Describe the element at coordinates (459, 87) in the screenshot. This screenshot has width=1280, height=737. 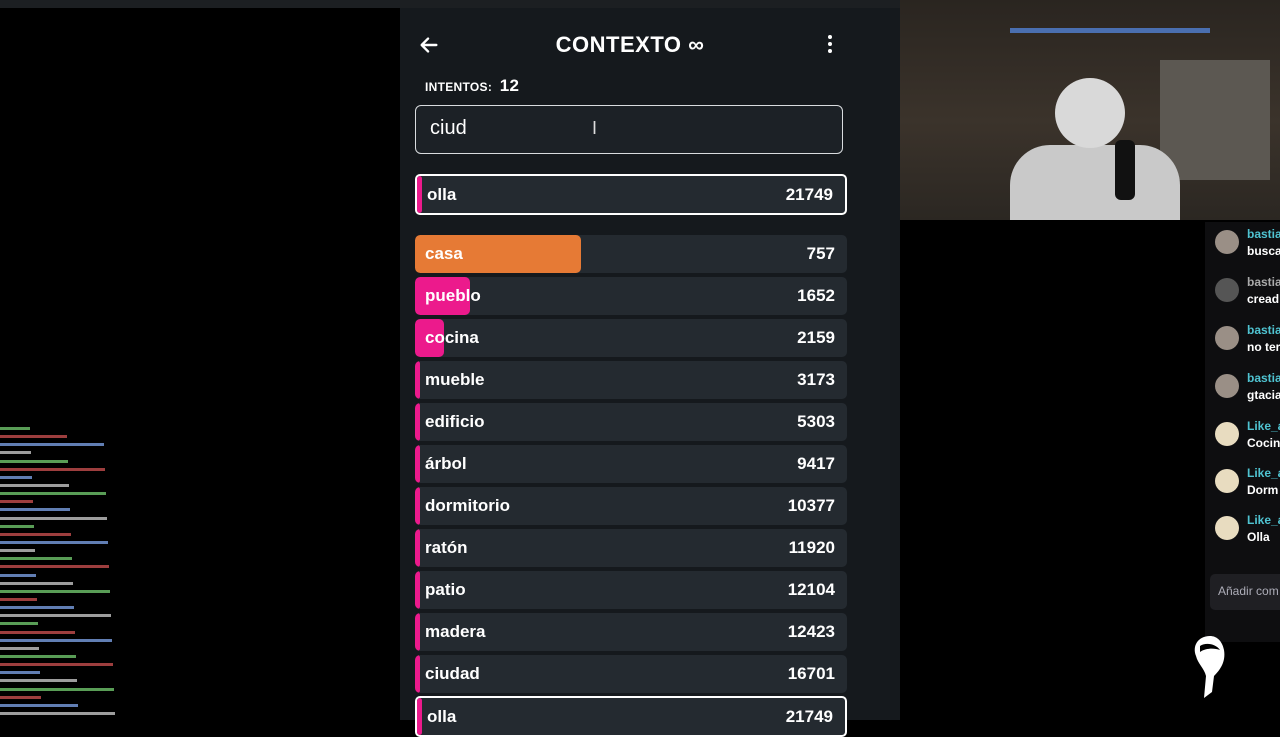
I see `attempts-label: INTENTOS:` at that location.